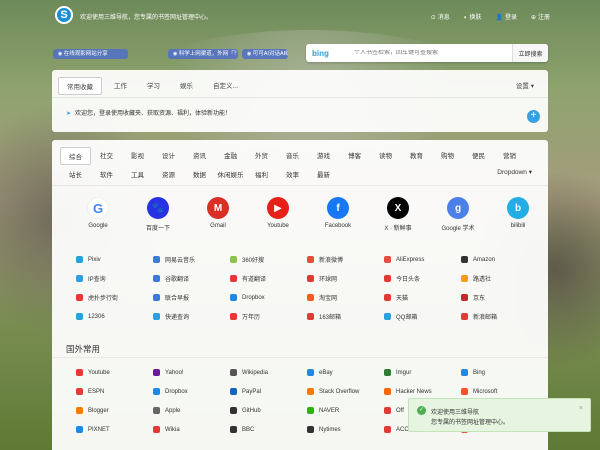  What do you see at coordinates (345, 372) in the screenshot?
I see `intl-link: eBay` at bounding box center [345, 372].